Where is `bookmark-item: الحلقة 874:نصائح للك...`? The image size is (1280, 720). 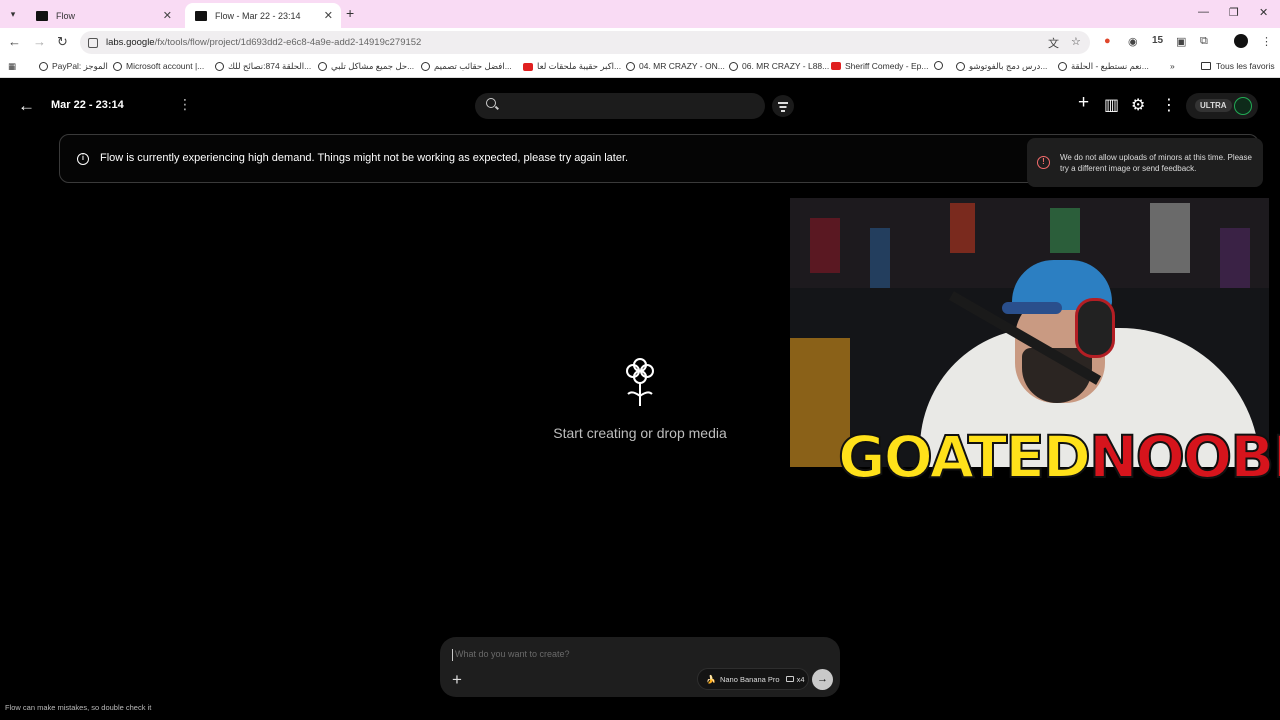 bookmark-item: الحلقة 874:نصائح للك... is located at coordinates (263, 66).